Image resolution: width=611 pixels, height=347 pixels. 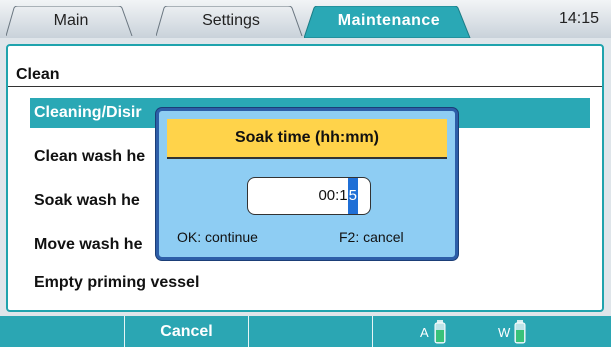 What do you see at coordinates (307, 139) in the screenshot?
I see `dialog-title: Soak time (hh:mm)` at bounding box center [307, 139].